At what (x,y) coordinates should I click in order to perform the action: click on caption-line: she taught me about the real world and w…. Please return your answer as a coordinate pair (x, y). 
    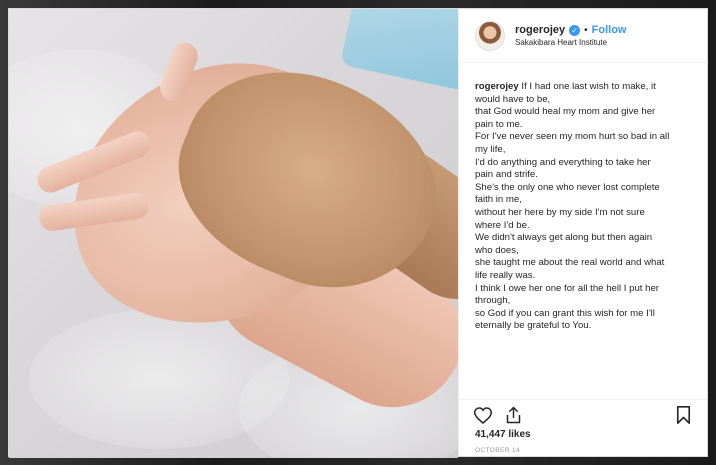
    Looking at the image, I should click on (570, 263).